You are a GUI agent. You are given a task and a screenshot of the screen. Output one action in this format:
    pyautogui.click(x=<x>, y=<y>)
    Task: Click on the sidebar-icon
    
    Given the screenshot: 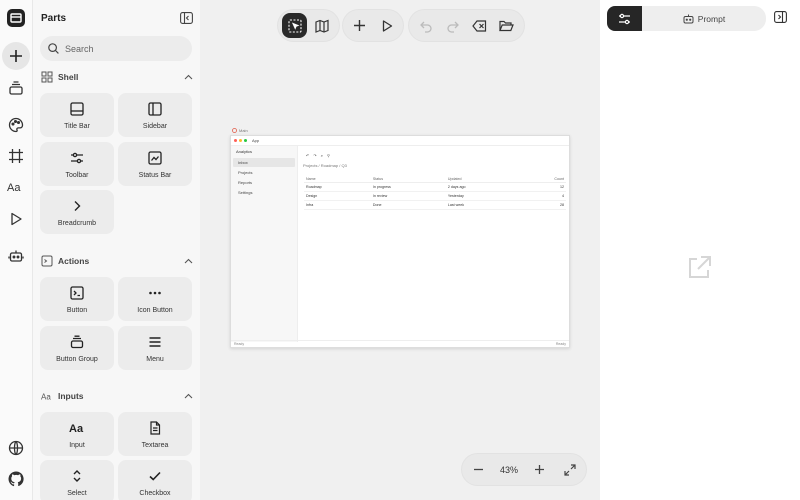 What is the action you would take?
    pyautogui.click(x=155, y=109)
    